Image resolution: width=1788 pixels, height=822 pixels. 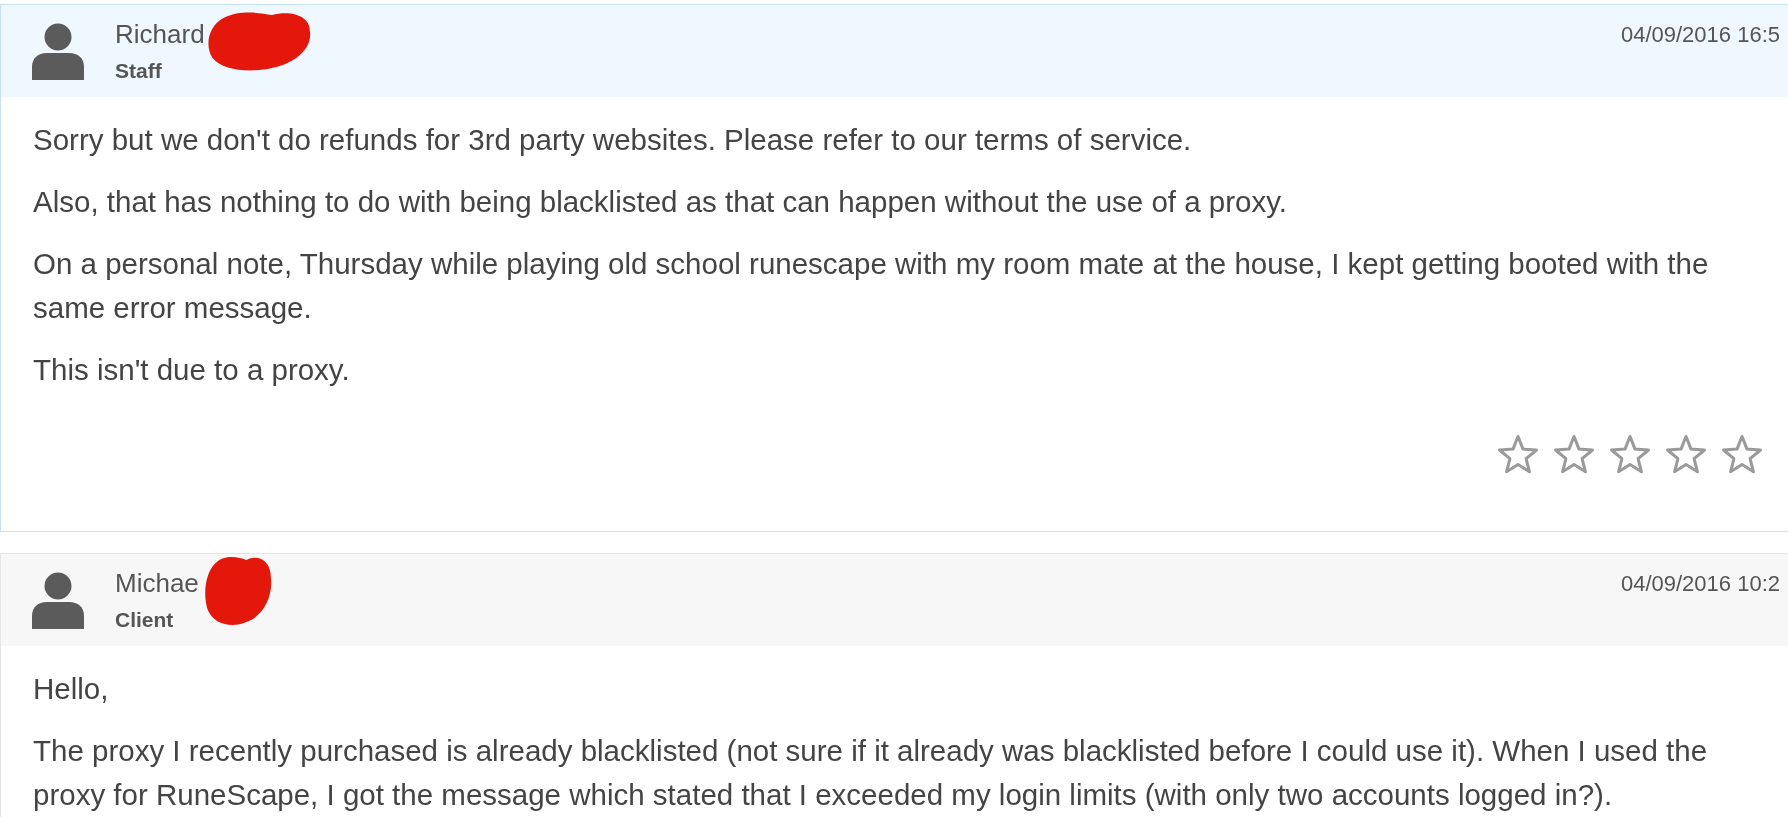 What do you see at coordinates (660, 202) in the screenshot?
I see `post-text: Also, that has nothing to do with being blacklisted as that can happen without the use of a proxy.` at bounding box center [660, 202].